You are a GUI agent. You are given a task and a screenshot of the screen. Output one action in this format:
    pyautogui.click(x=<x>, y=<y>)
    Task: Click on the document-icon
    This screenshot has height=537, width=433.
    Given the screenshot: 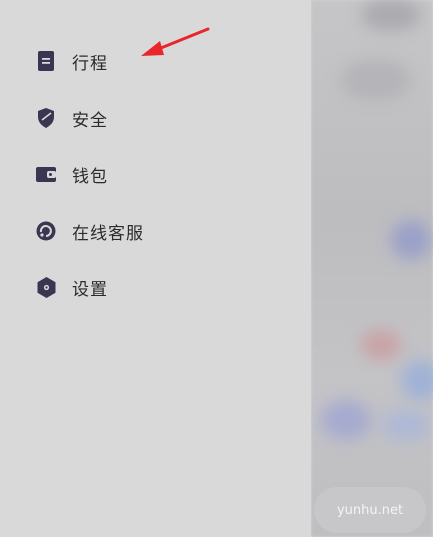 What is the action you would take?
    pyautogui.click(x=46, y=61)
    